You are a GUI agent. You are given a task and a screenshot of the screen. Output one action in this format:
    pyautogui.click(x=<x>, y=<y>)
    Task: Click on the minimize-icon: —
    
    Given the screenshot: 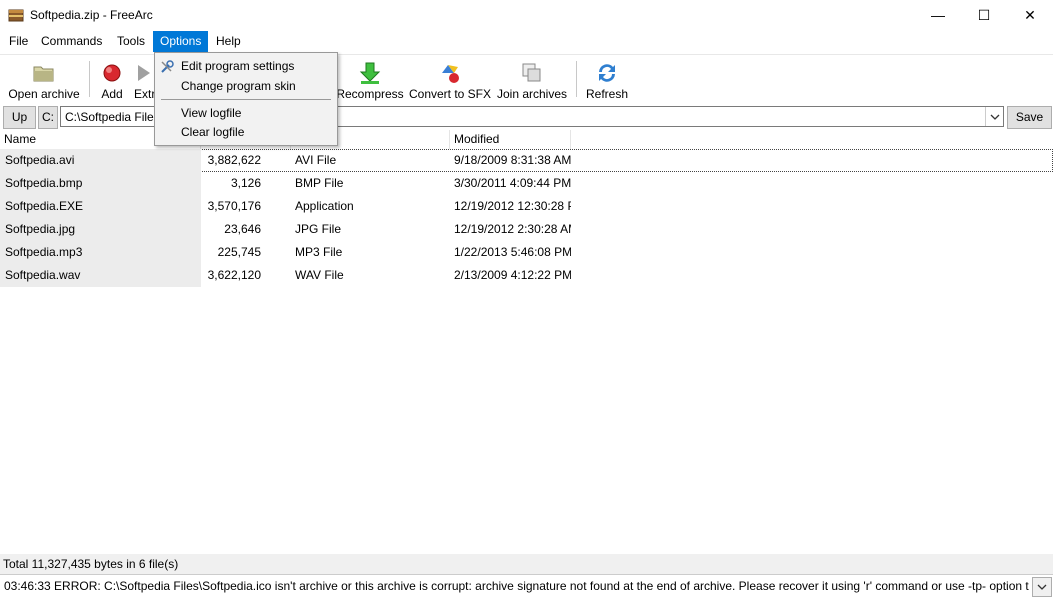 What is the action you would take?
    pyautogui.click(x=938, y=15)
    